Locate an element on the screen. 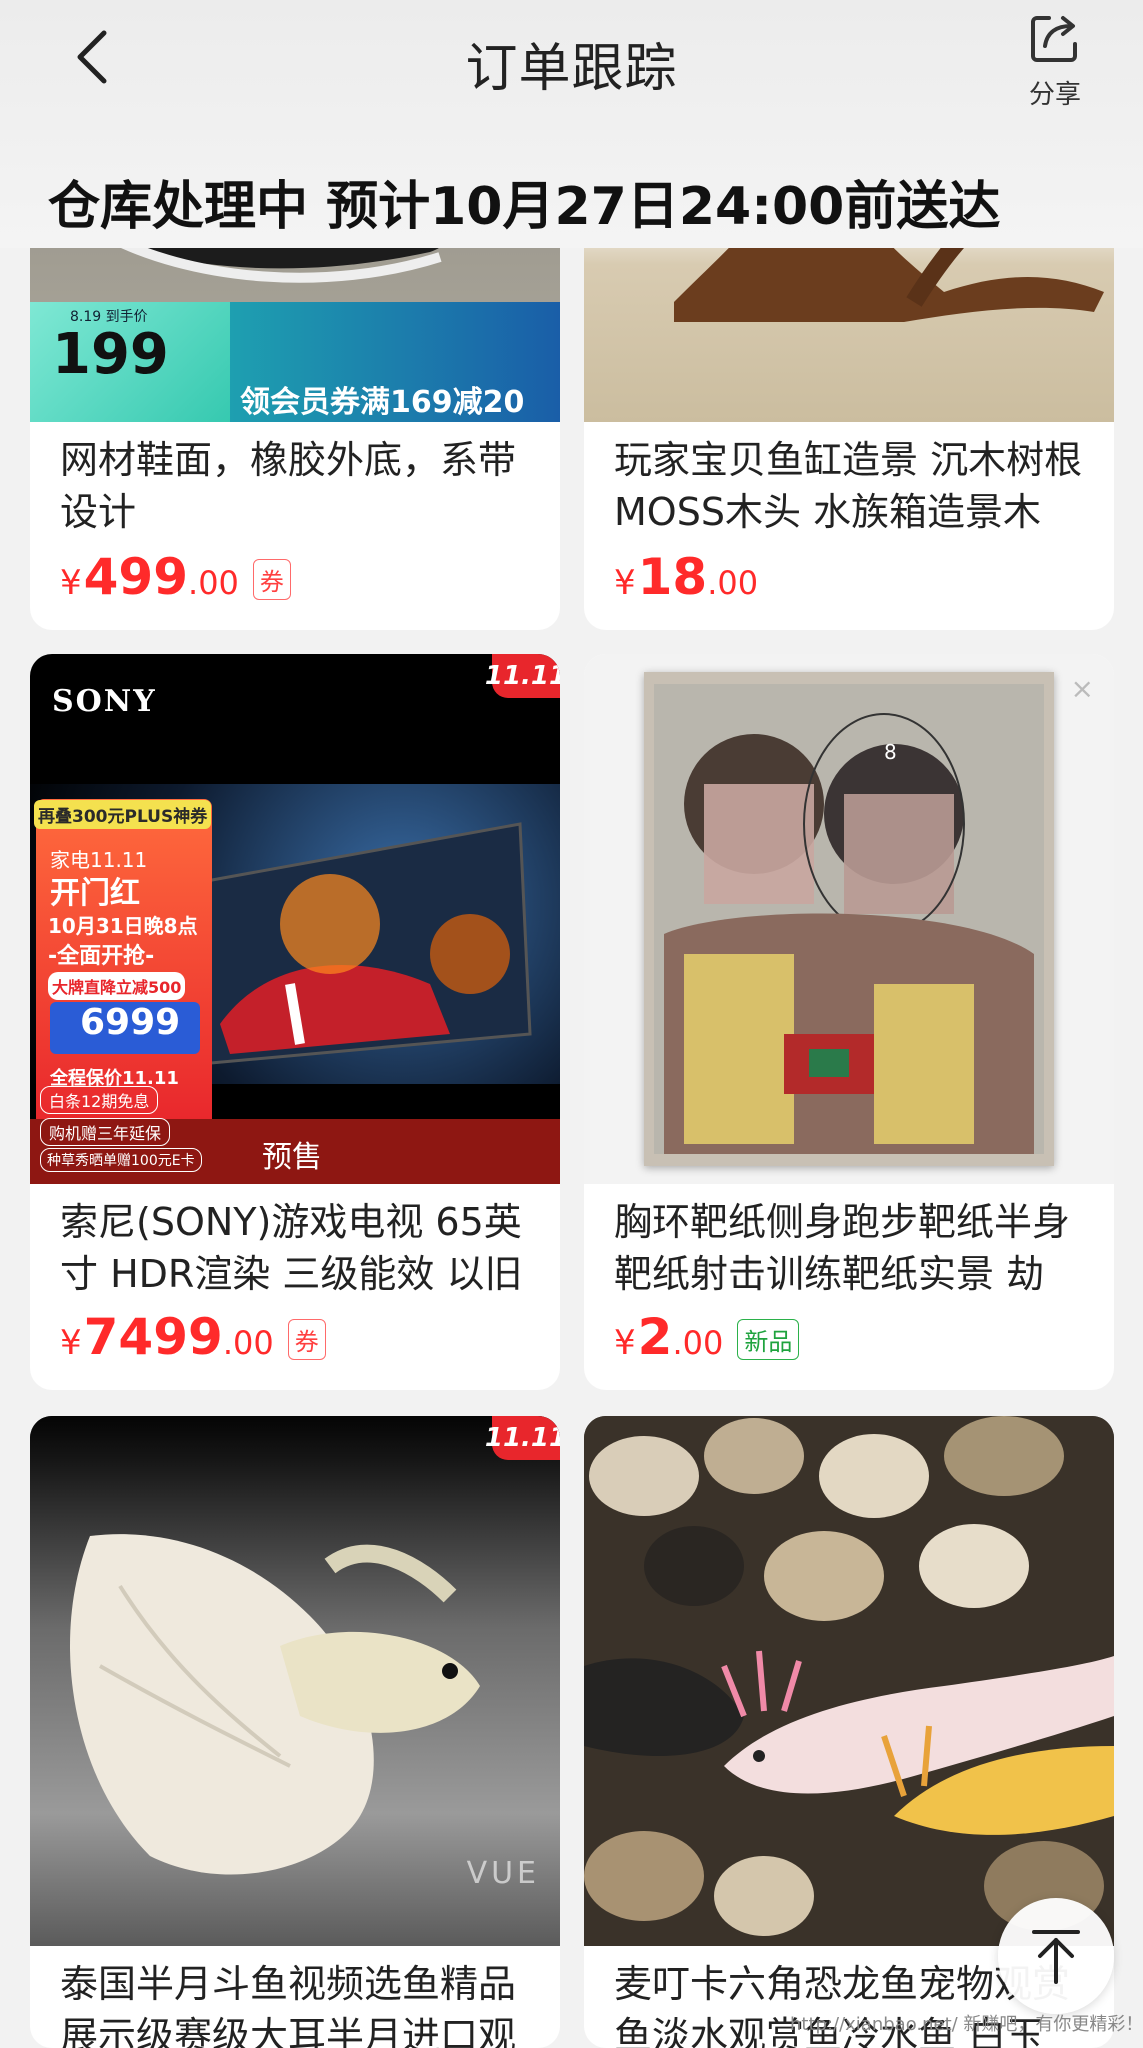  image-watermark: VUE is located at coordinates (503, 1873).